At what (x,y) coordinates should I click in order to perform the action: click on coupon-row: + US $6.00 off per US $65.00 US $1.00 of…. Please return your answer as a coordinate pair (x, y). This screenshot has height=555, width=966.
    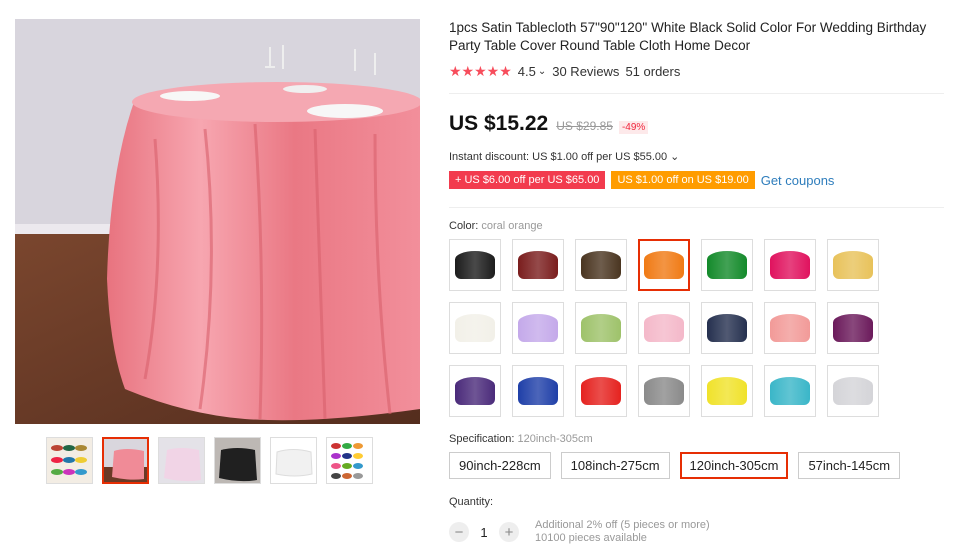
    Looking at the image, I should click on (641, 180).